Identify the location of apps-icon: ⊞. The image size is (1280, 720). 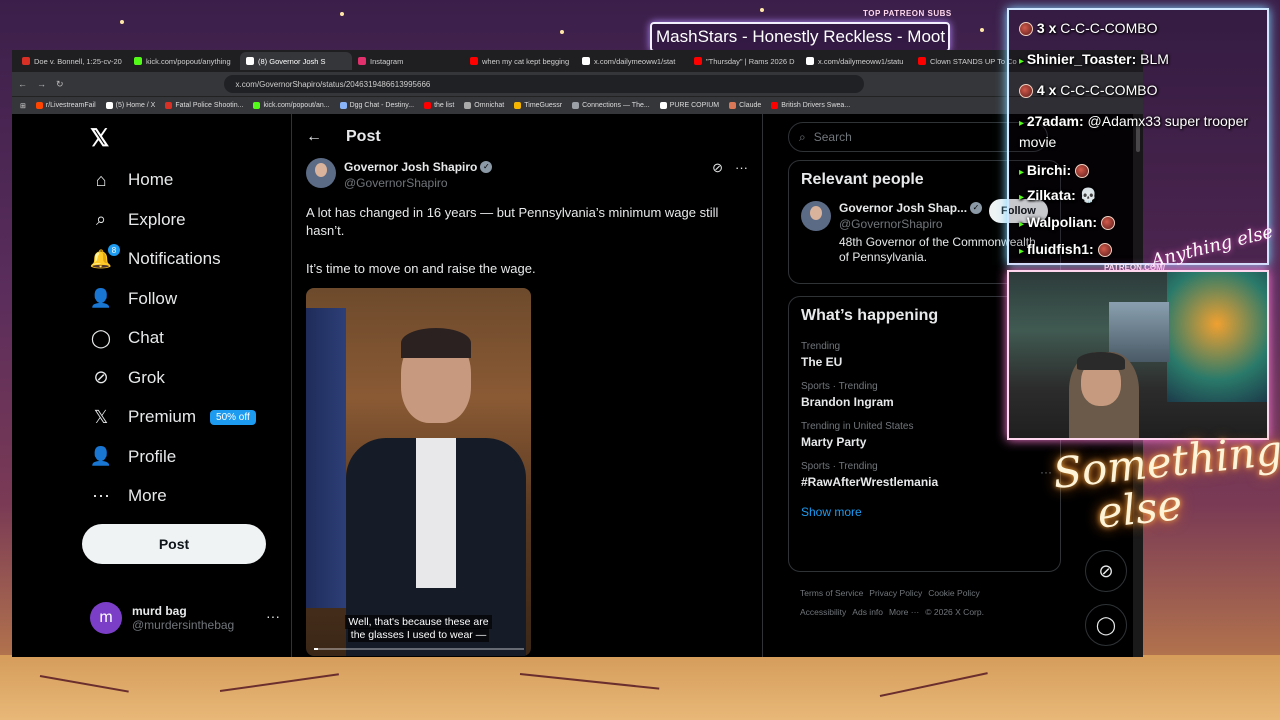
(23, 106).